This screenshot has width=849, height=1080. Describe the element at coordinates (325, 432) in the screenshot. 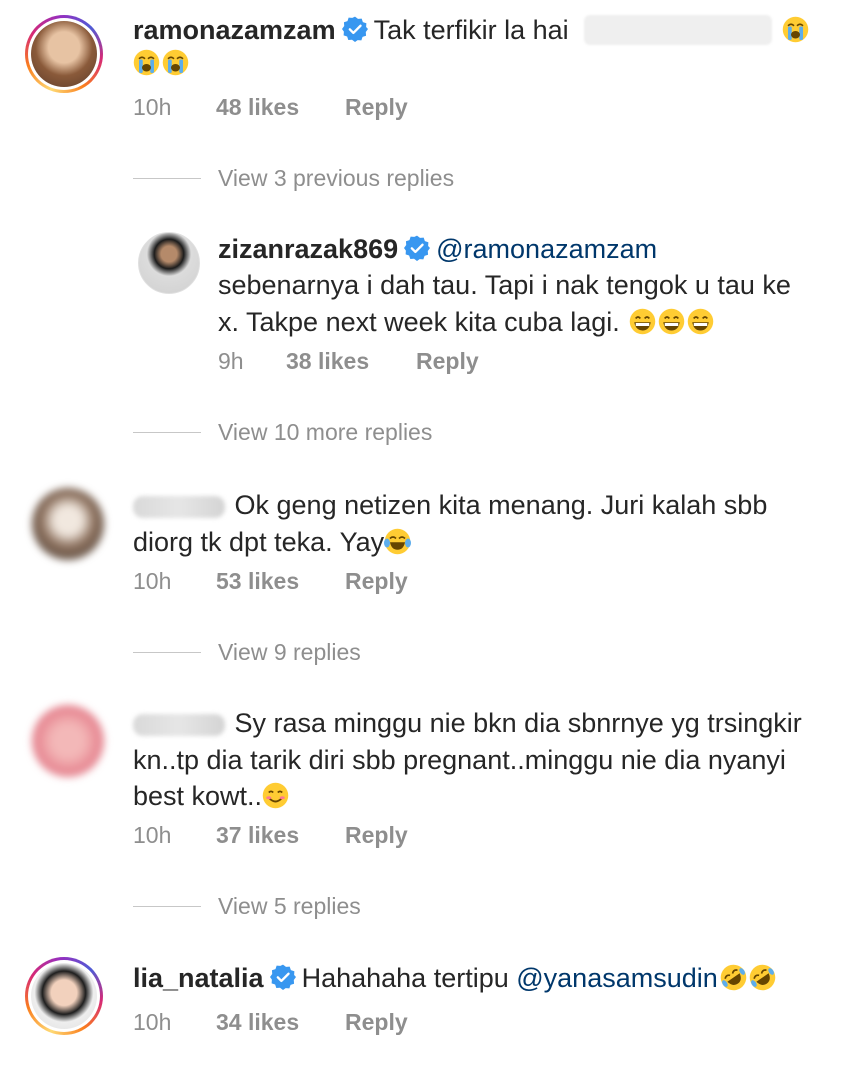

I see `view-more-replies-button: View 10 more replies` at that location.